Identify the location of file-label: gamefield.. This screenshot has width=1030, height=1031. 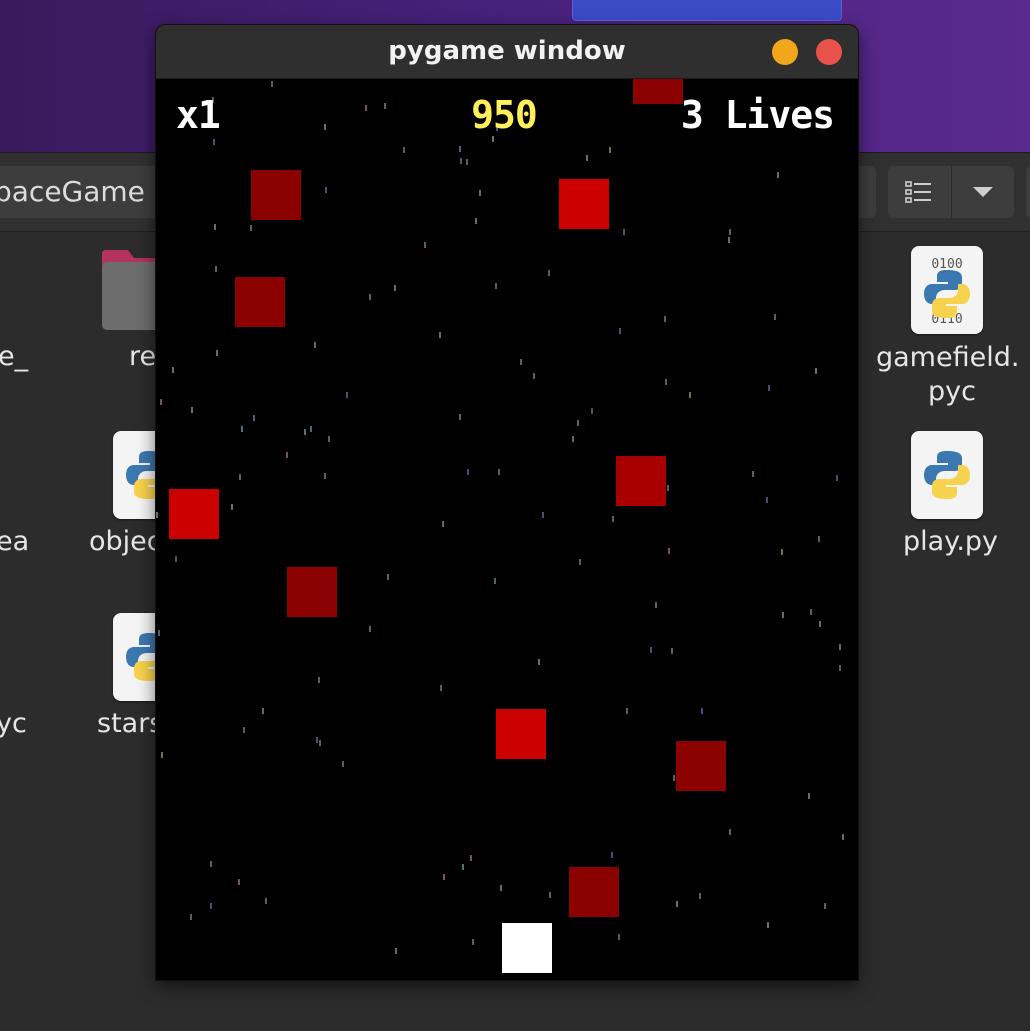
(947, 357).